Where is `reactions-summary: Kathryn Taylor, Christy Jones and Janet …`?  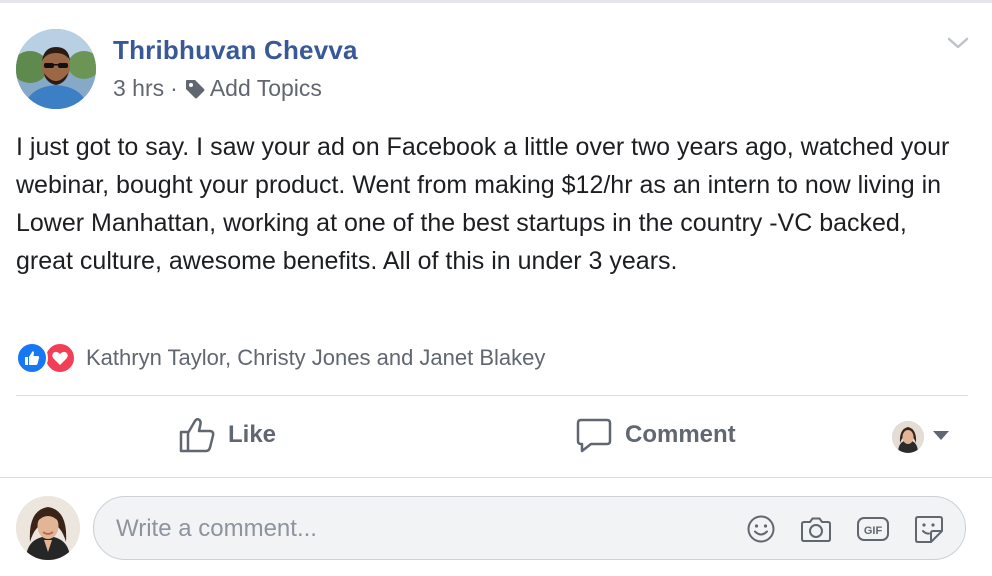 reactions-summary: Kathryn Taylor, Christy Jones and Janet … is located at coordinates (280, 358).